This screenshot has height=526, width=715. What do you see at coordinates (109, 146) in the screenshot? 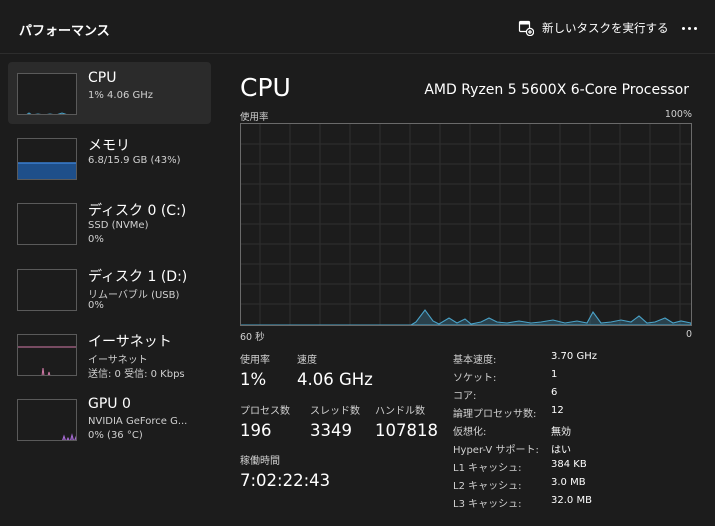
I see `sidebar-item-name: メモリ` at bounding box center [109, 146].